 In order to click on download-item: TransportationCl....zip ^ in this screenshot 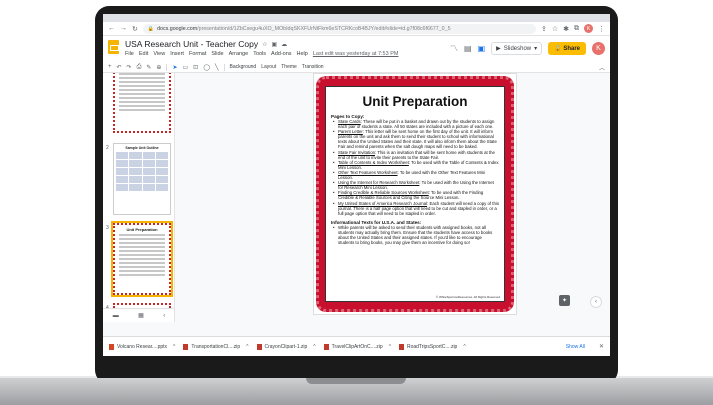, I will do `click(216, 346)`.